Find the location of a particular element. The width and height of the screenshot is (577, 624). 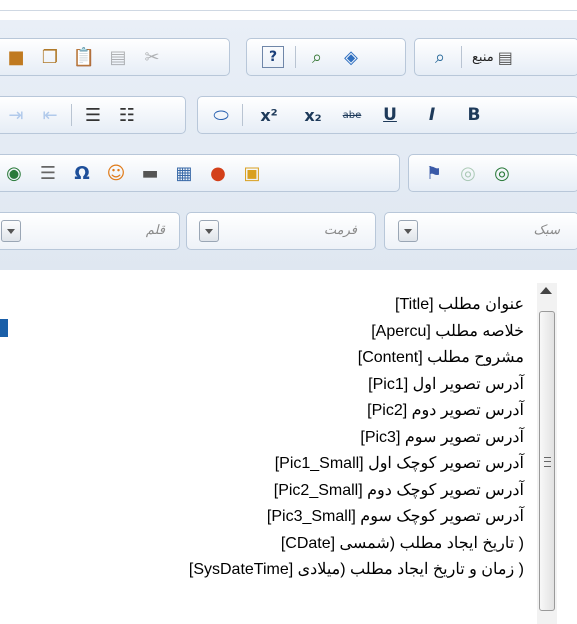

clipboard-group: ■ ❐ 📋 ▤ ✂ is located at coordinates (115, 57).